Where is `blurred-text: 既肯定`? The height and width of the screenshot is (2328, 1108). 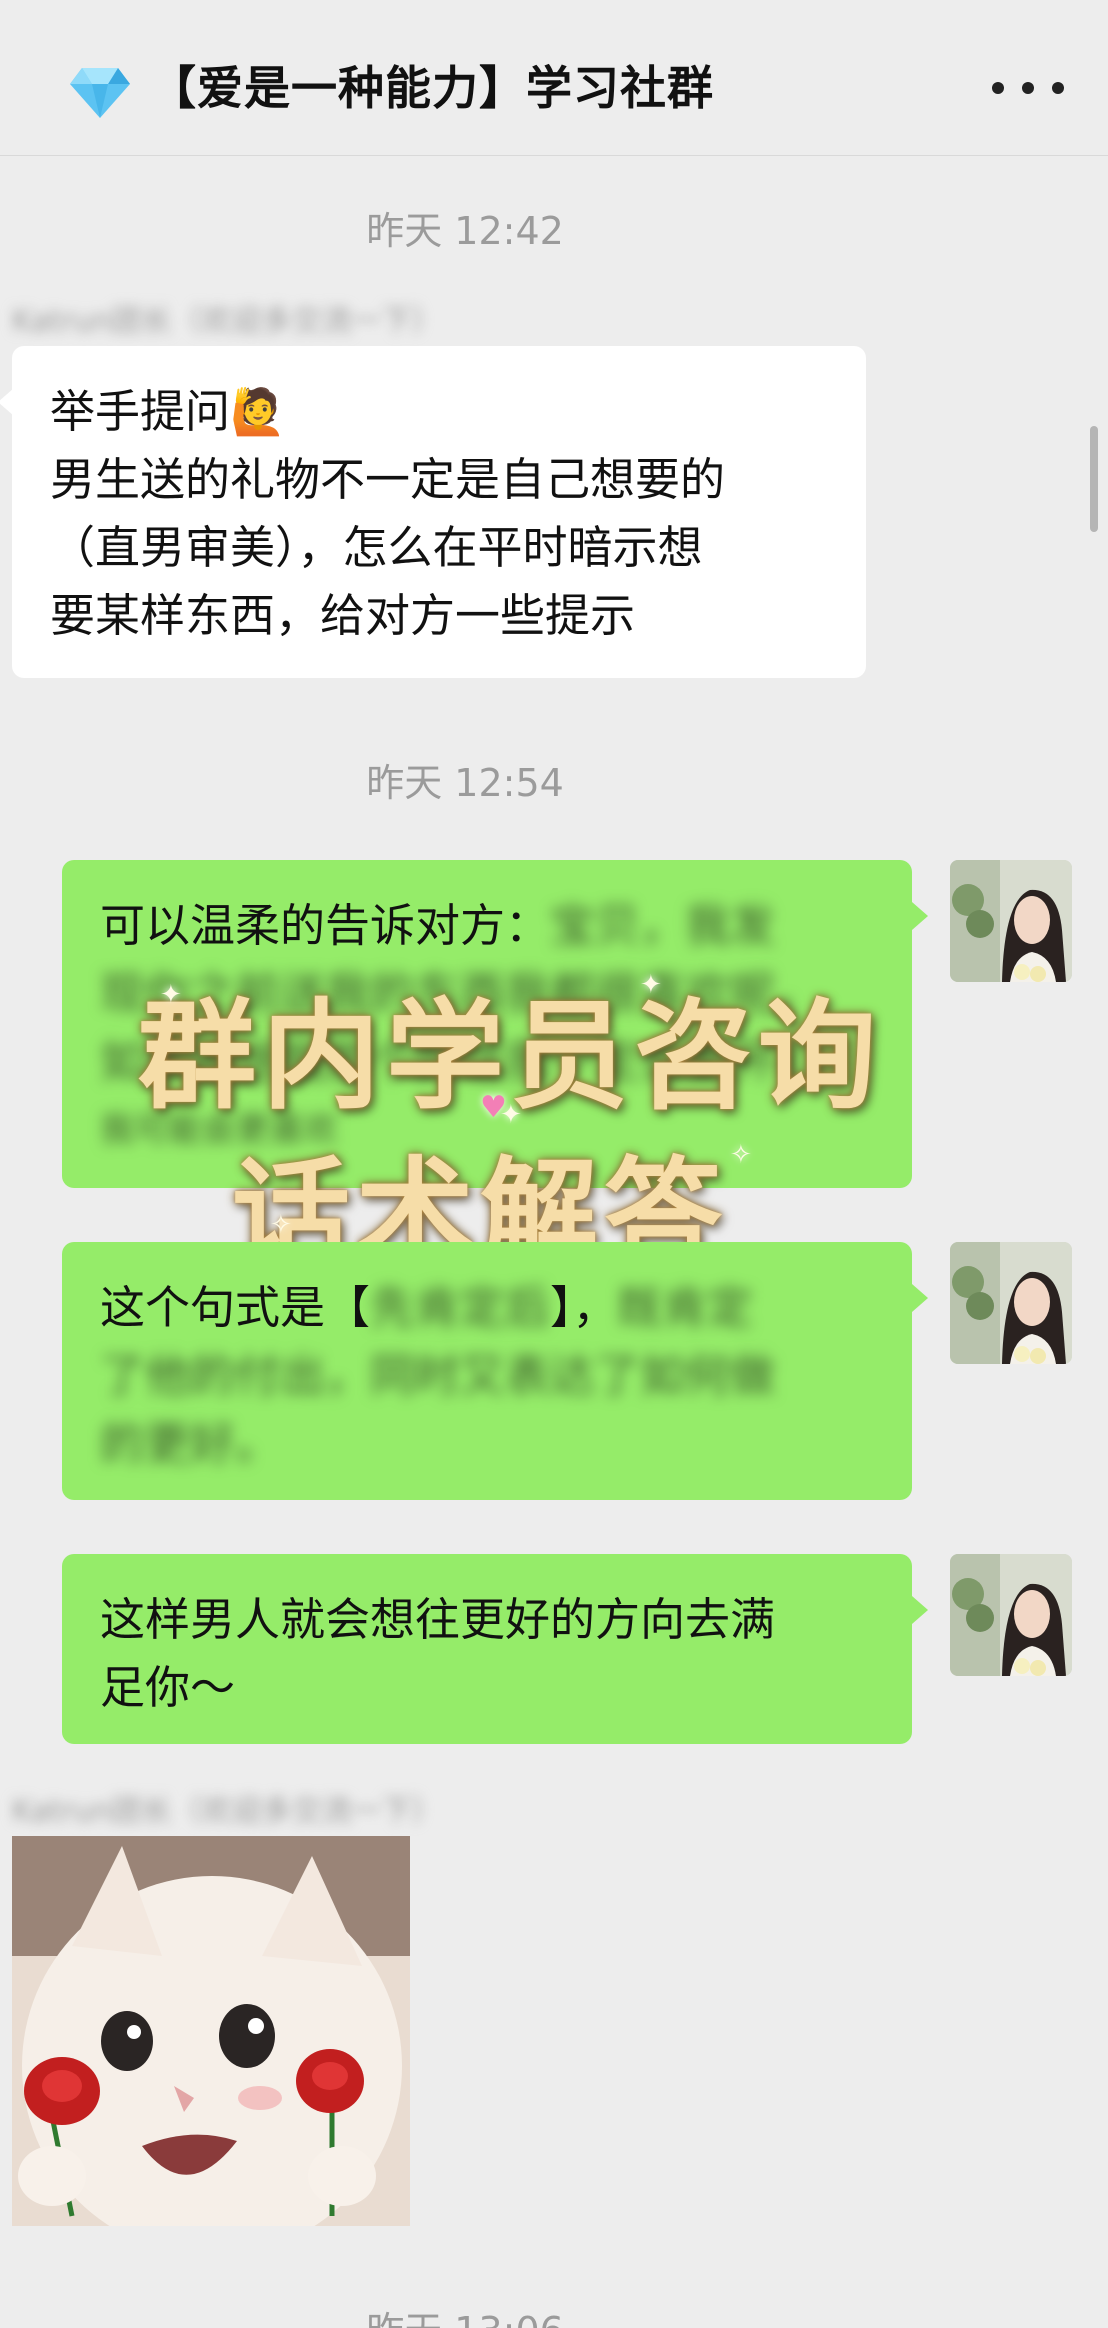 blurred-text: 既肯定 is located at coordinates (685, 1307).